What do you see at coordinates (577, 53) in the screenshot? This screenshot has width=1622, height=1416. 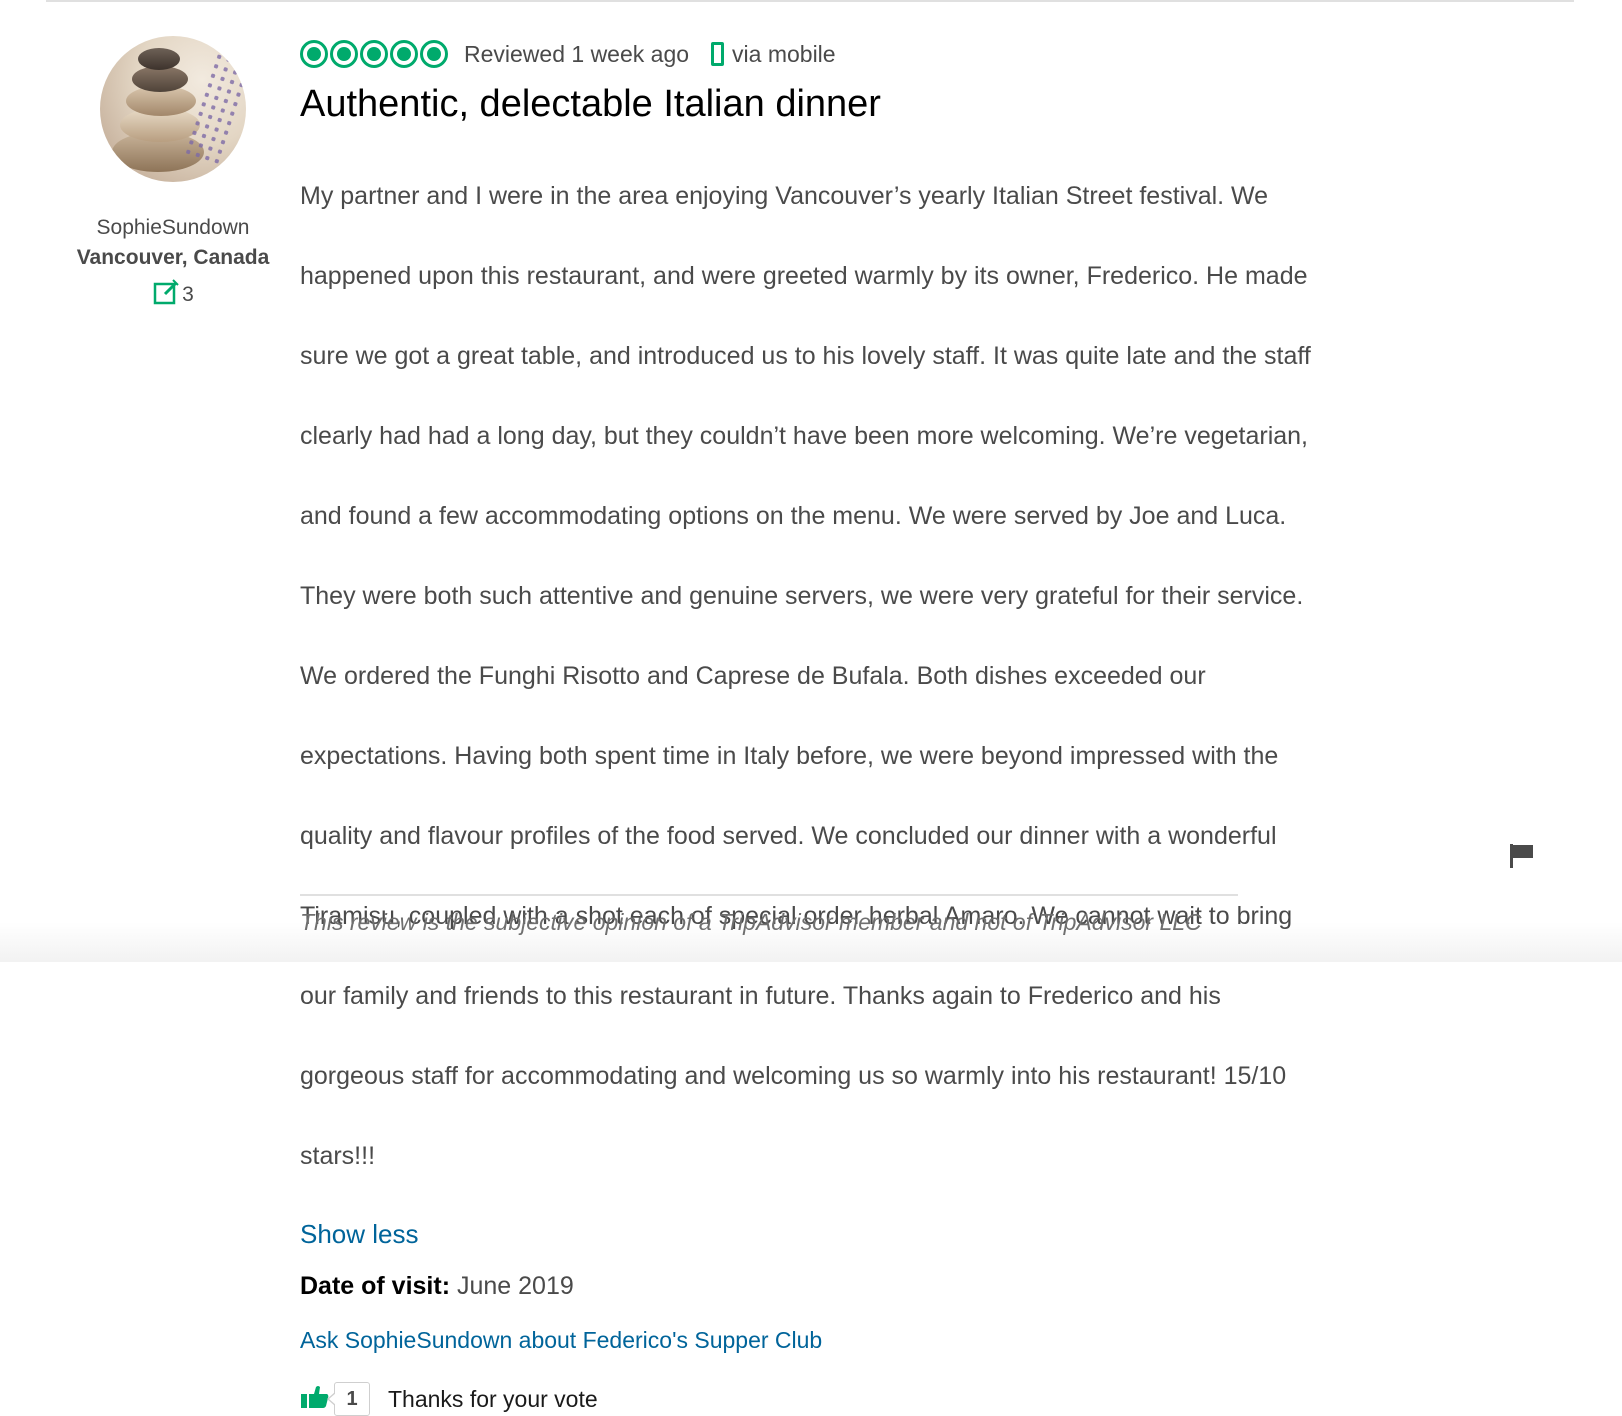 I see `rating-date: Reviewed 1 week ago` at bounding box center [577, 53].